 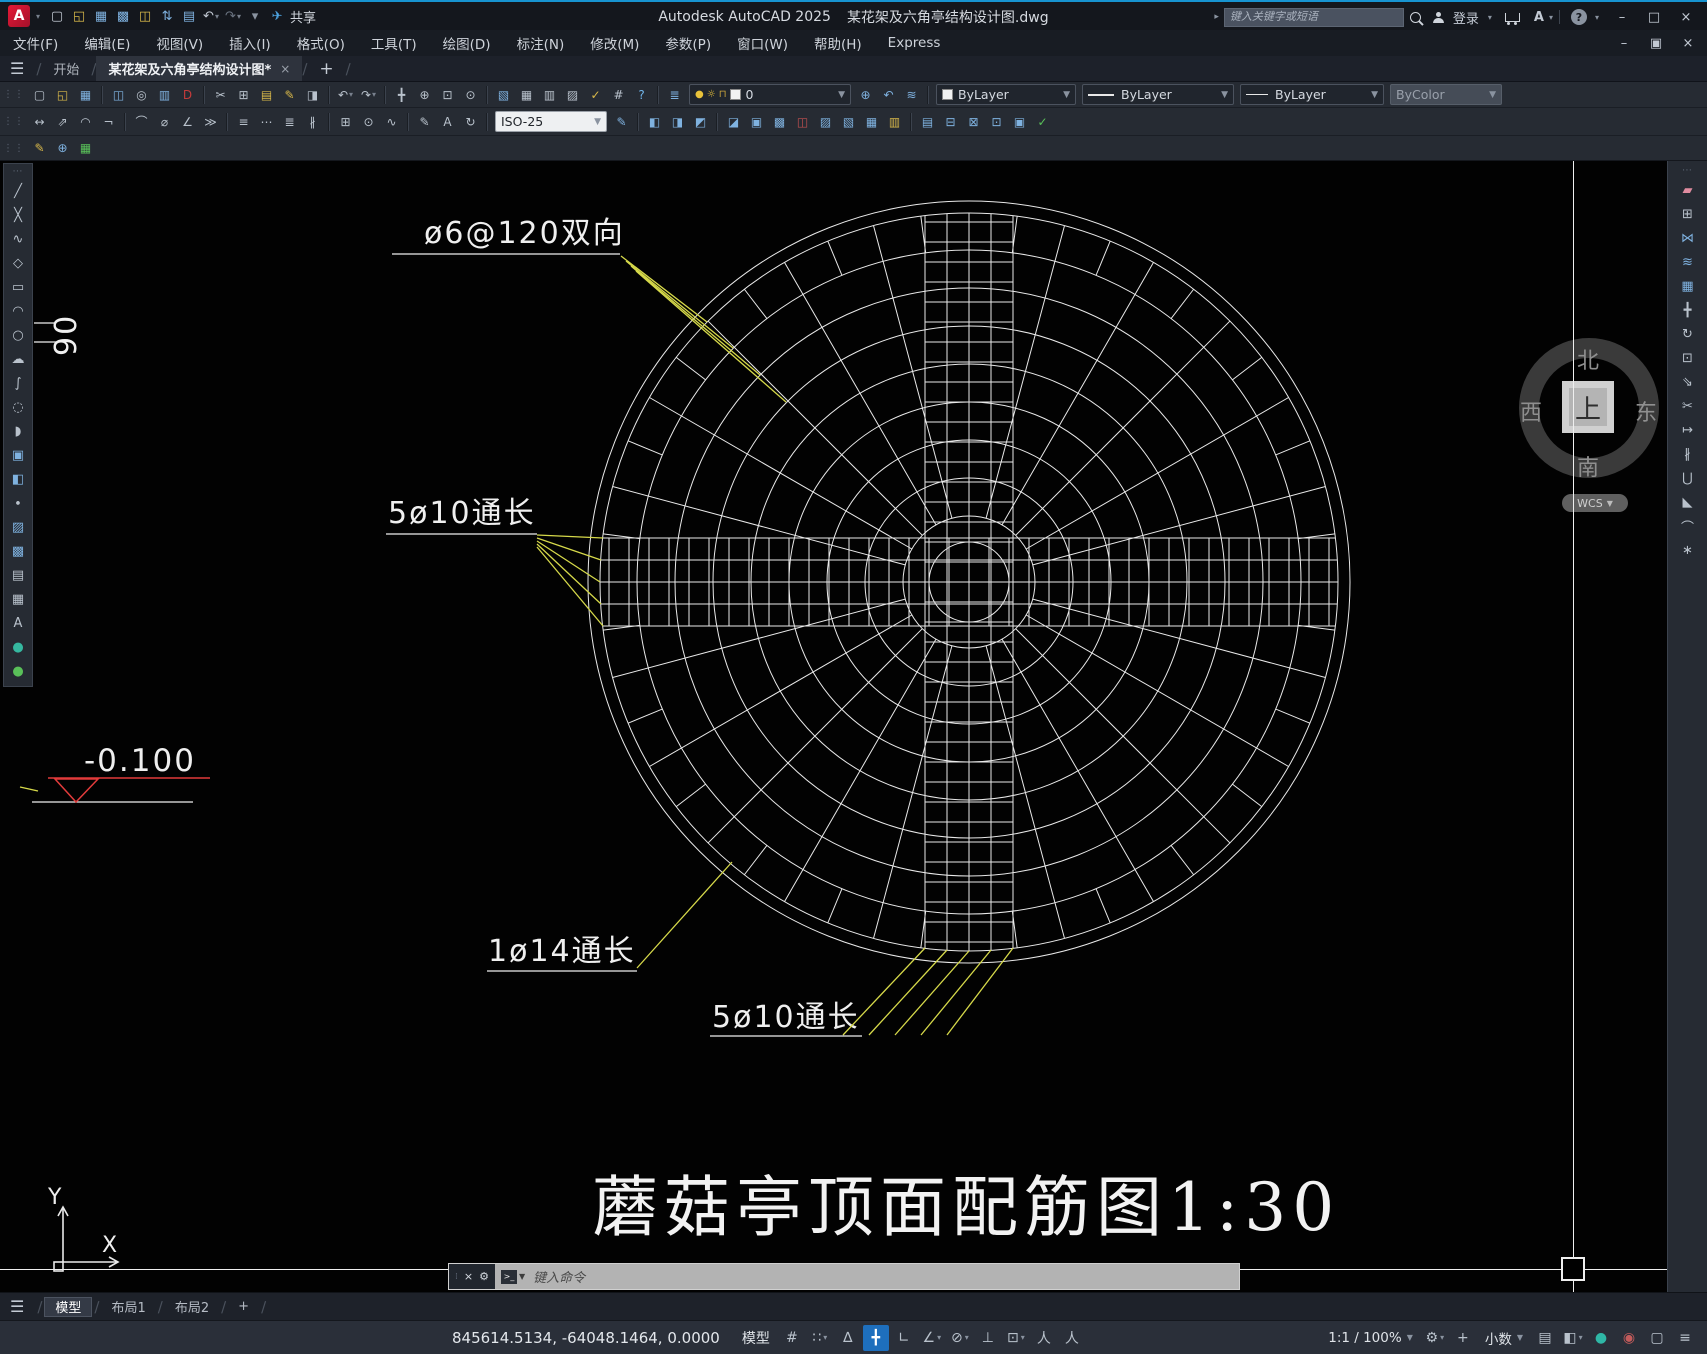 What do you see at coordinates (285, 69) in the screenshot?
I see `tab-close-icon: ×` at bounding box center [285, 69].